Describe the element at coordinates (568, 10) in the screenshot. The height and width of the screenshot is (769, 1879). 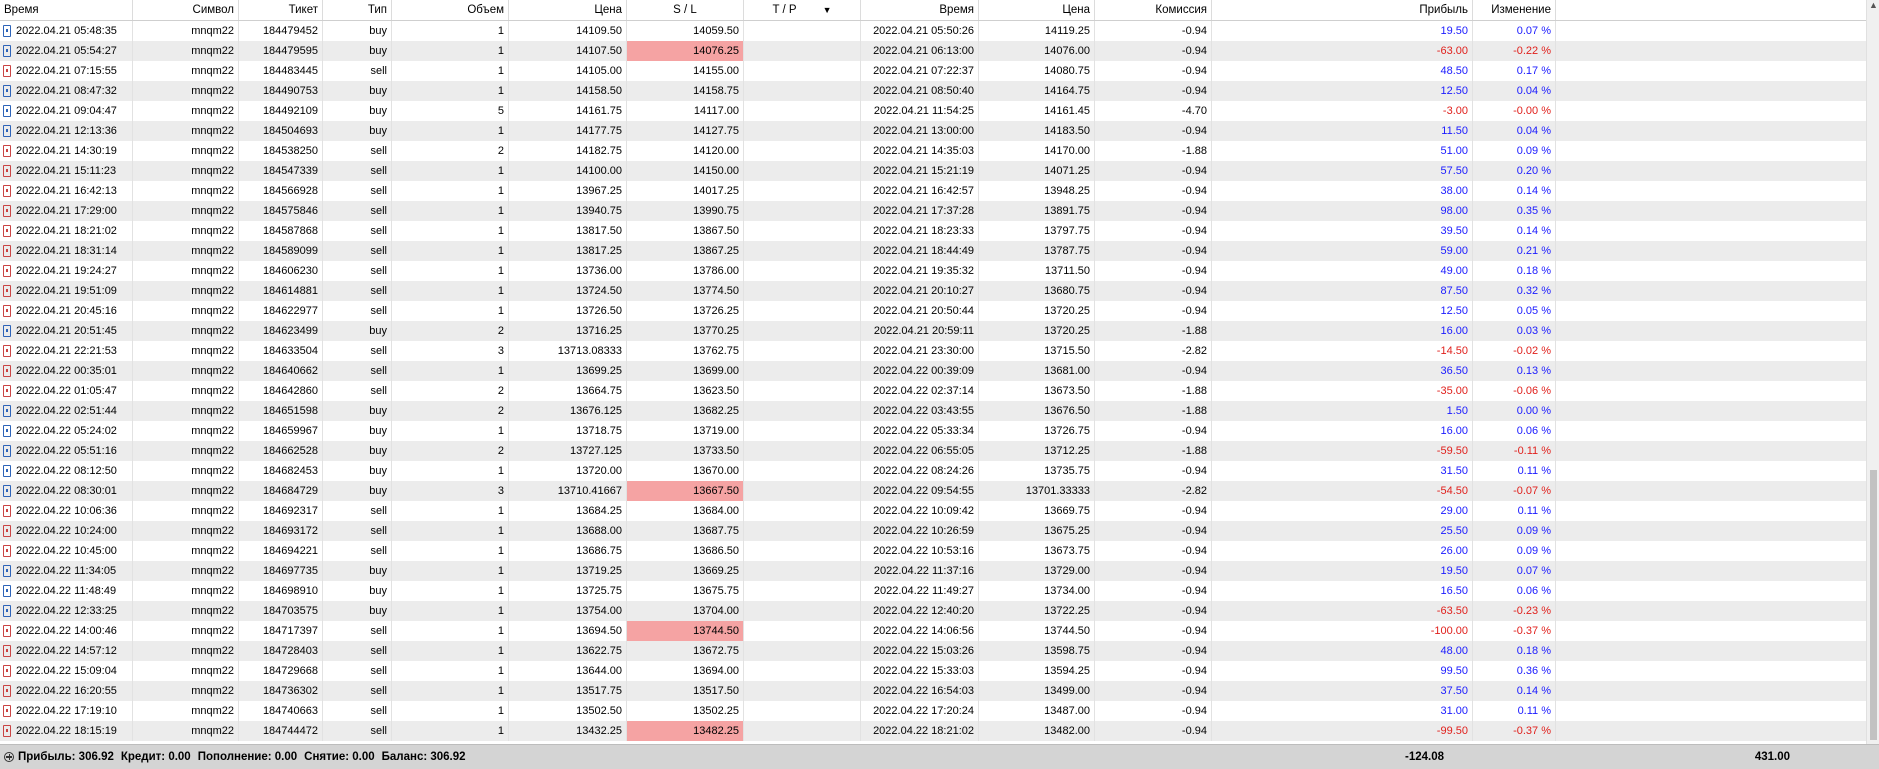
I see `col-header-price: Цена` at that location.